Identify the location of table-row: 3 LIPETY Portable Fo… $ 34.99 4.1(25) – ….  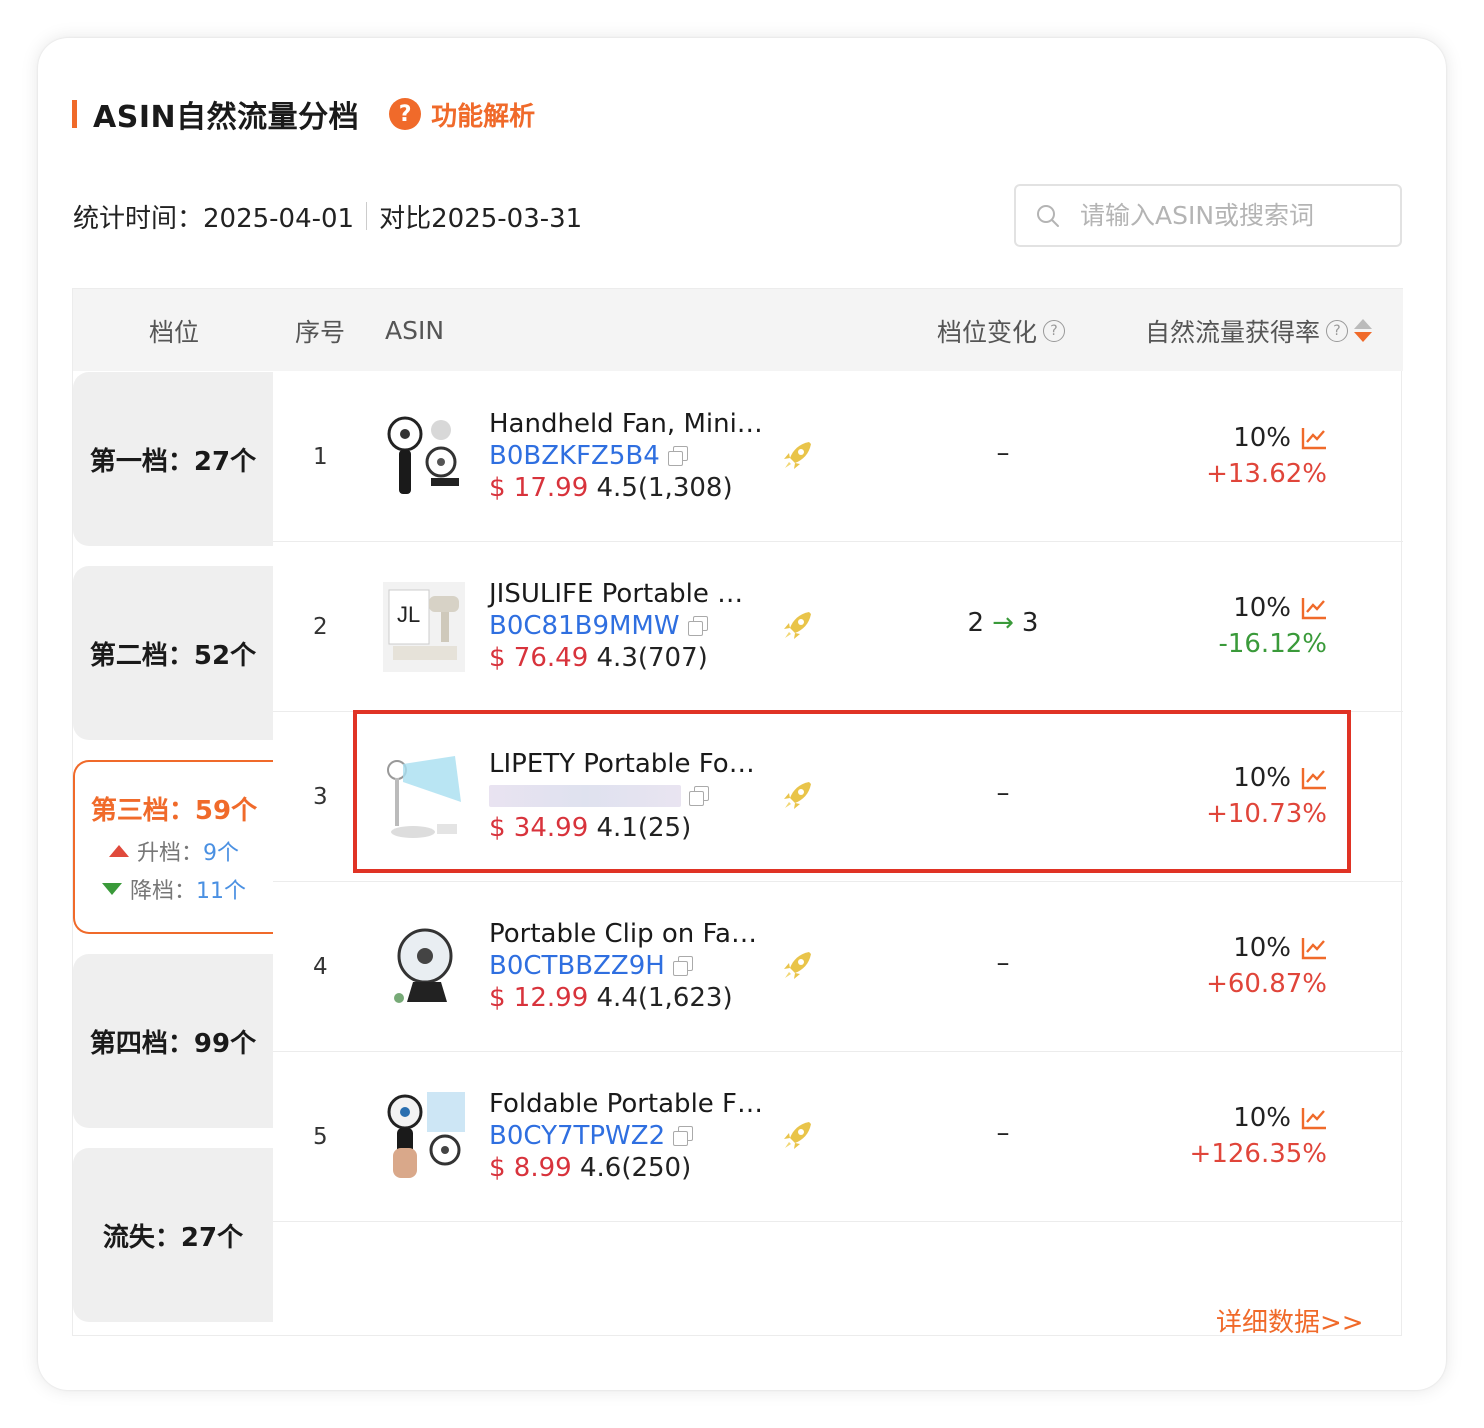
(838, 797).